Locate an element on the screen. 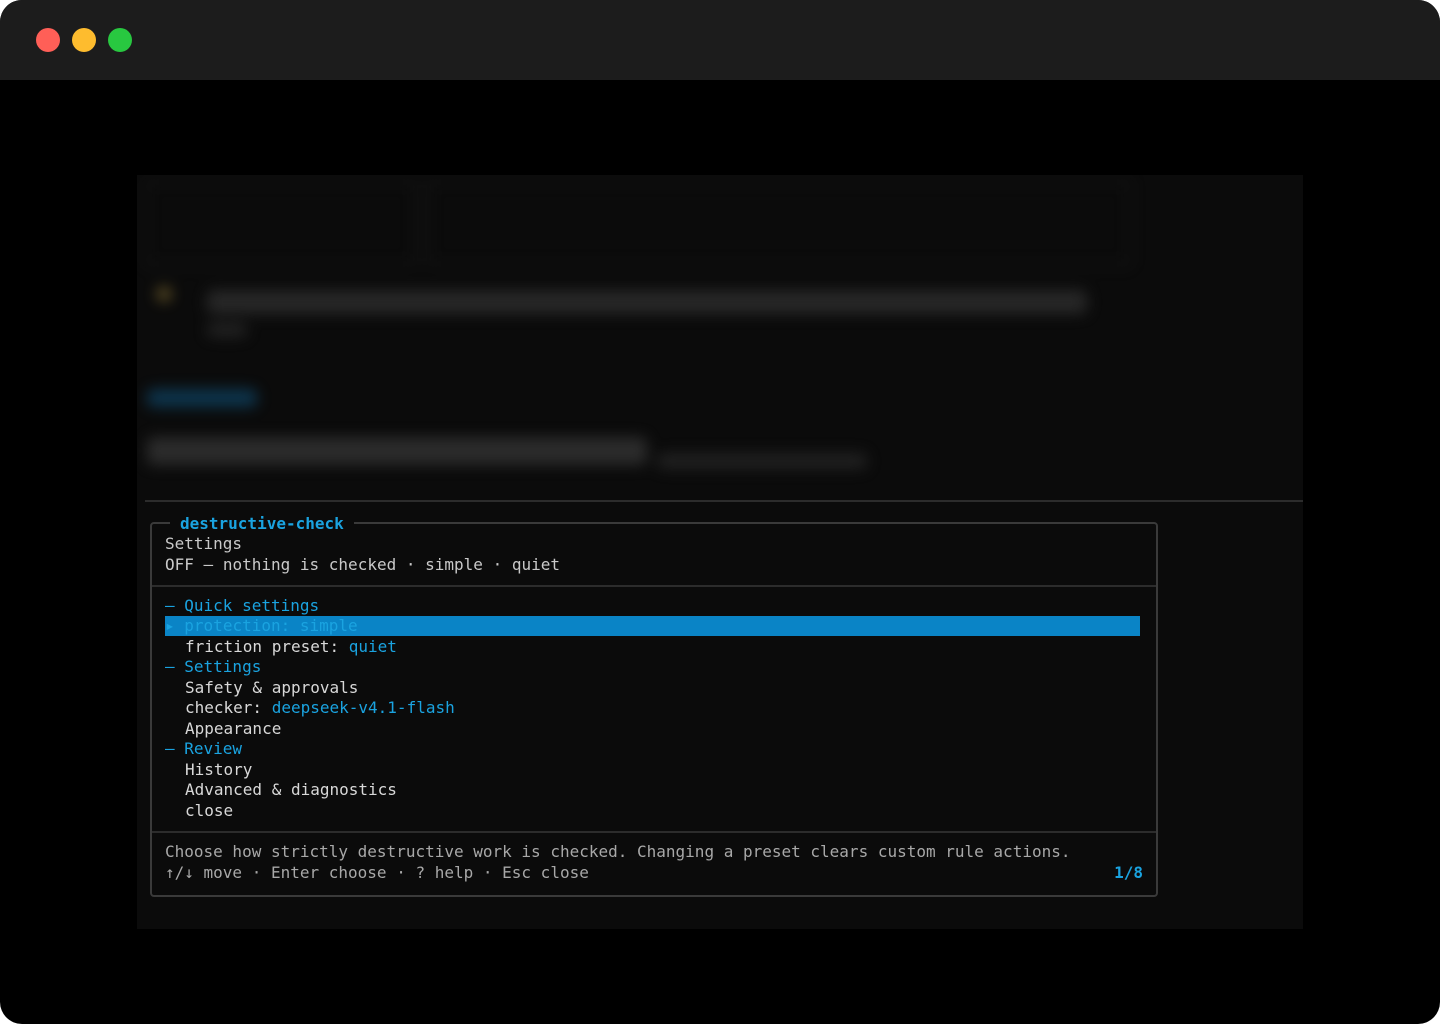 The width and height of the screenshot is (1440, 1024). status-preset: quiet is located at coordinates (536, 564).